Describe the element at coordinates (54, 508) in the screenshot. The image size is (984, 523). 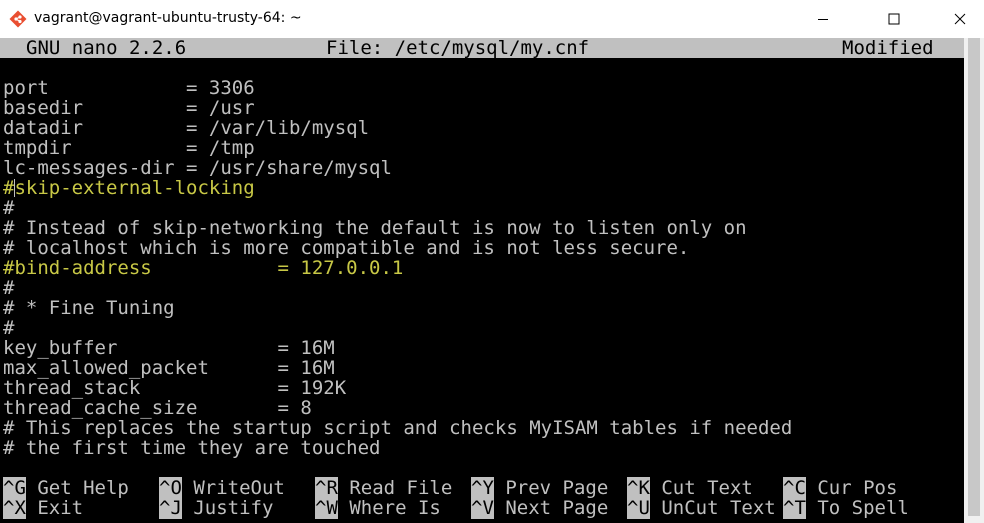
I see `shortcut-label: Exit` at that location.